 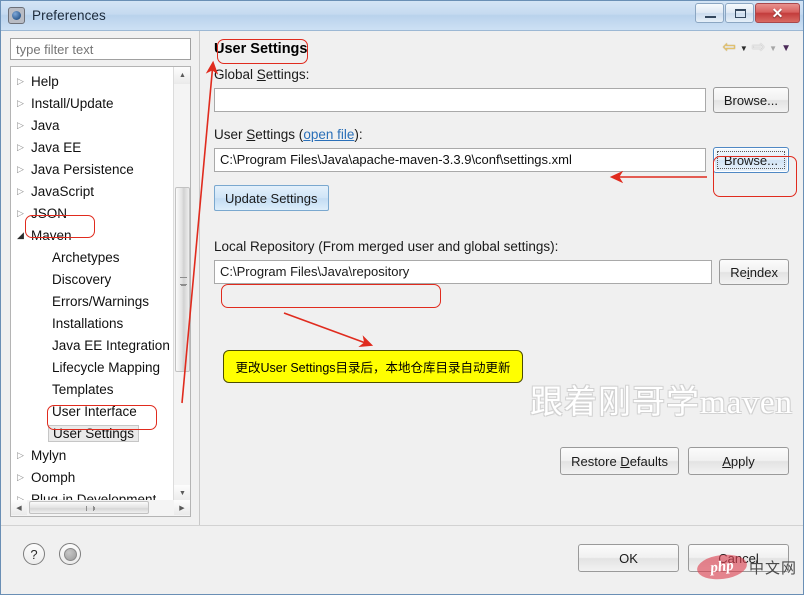 I want to click on watermark-latin: maven, so click(x=746, y=403).